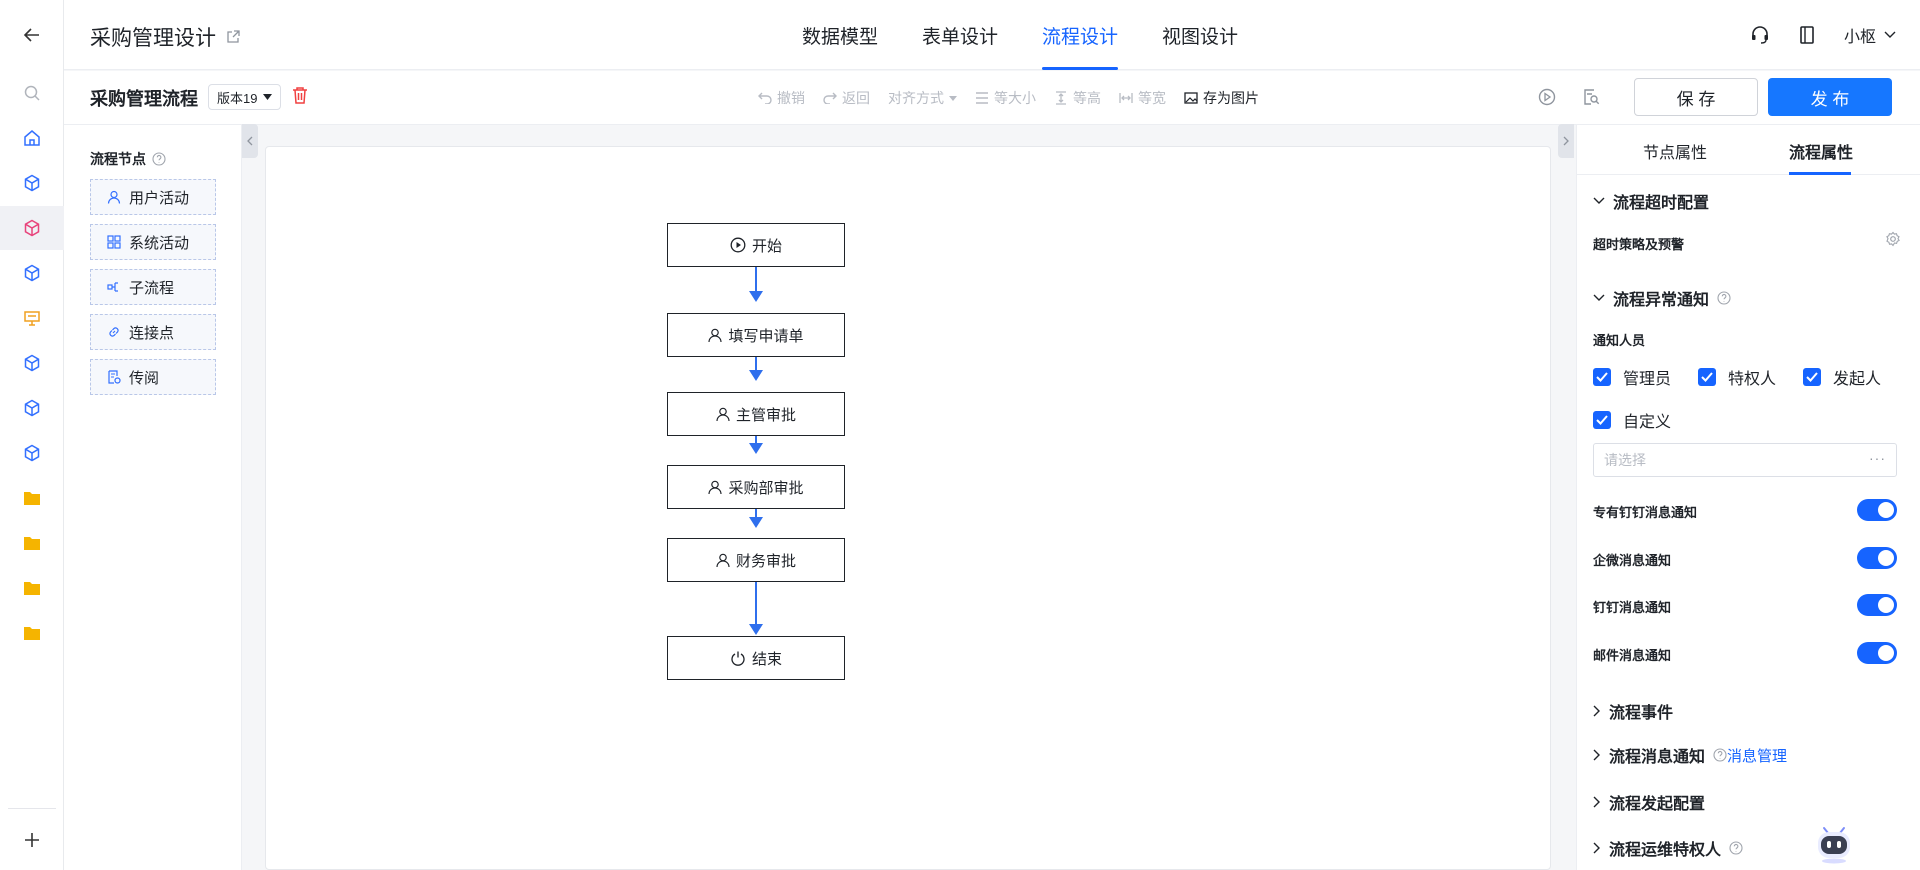 The height and width of the screenshot is (870, 1920). I want to click on book-icon, so click(1807, 35).